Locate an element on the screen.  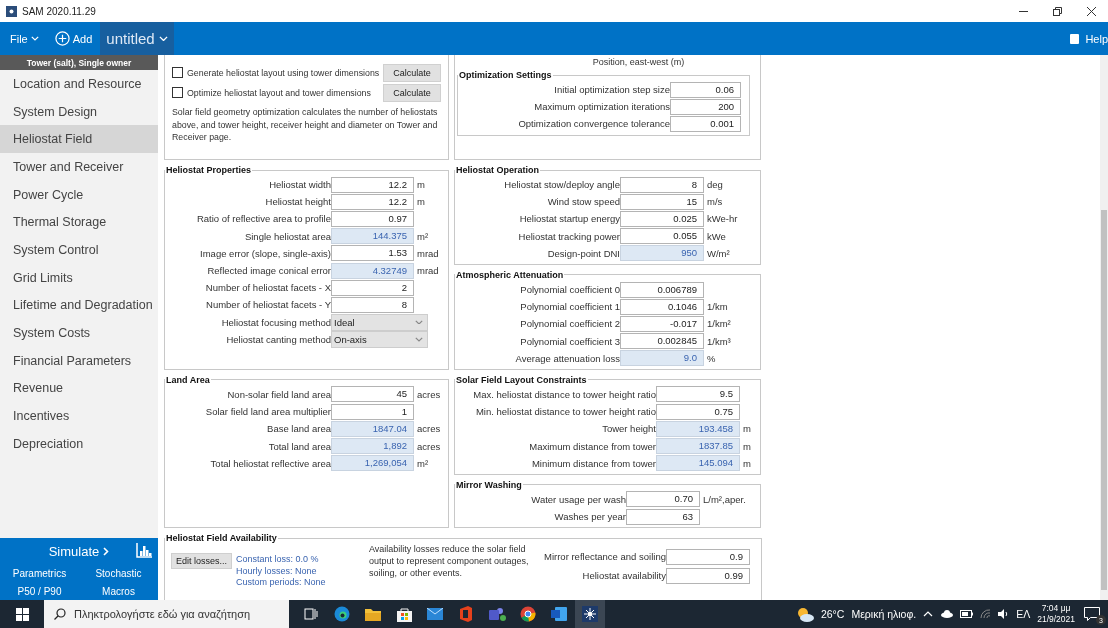
panel-title: Land Area is located at coordinates (188, 379).